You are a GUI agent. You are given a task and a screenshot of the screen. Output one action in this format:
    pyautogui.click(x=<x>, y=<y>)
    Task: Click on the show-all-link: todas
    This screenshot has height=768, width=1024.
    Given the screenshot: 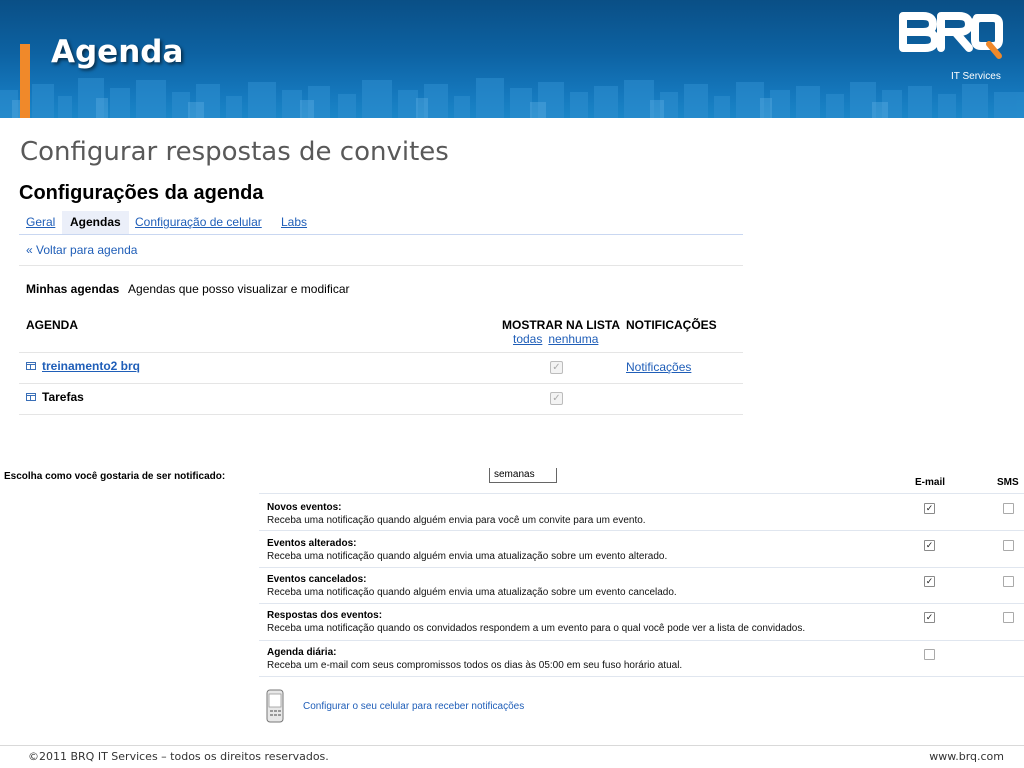 What is the action you would take?
    pyautogui.click(x=527, y=339)
    